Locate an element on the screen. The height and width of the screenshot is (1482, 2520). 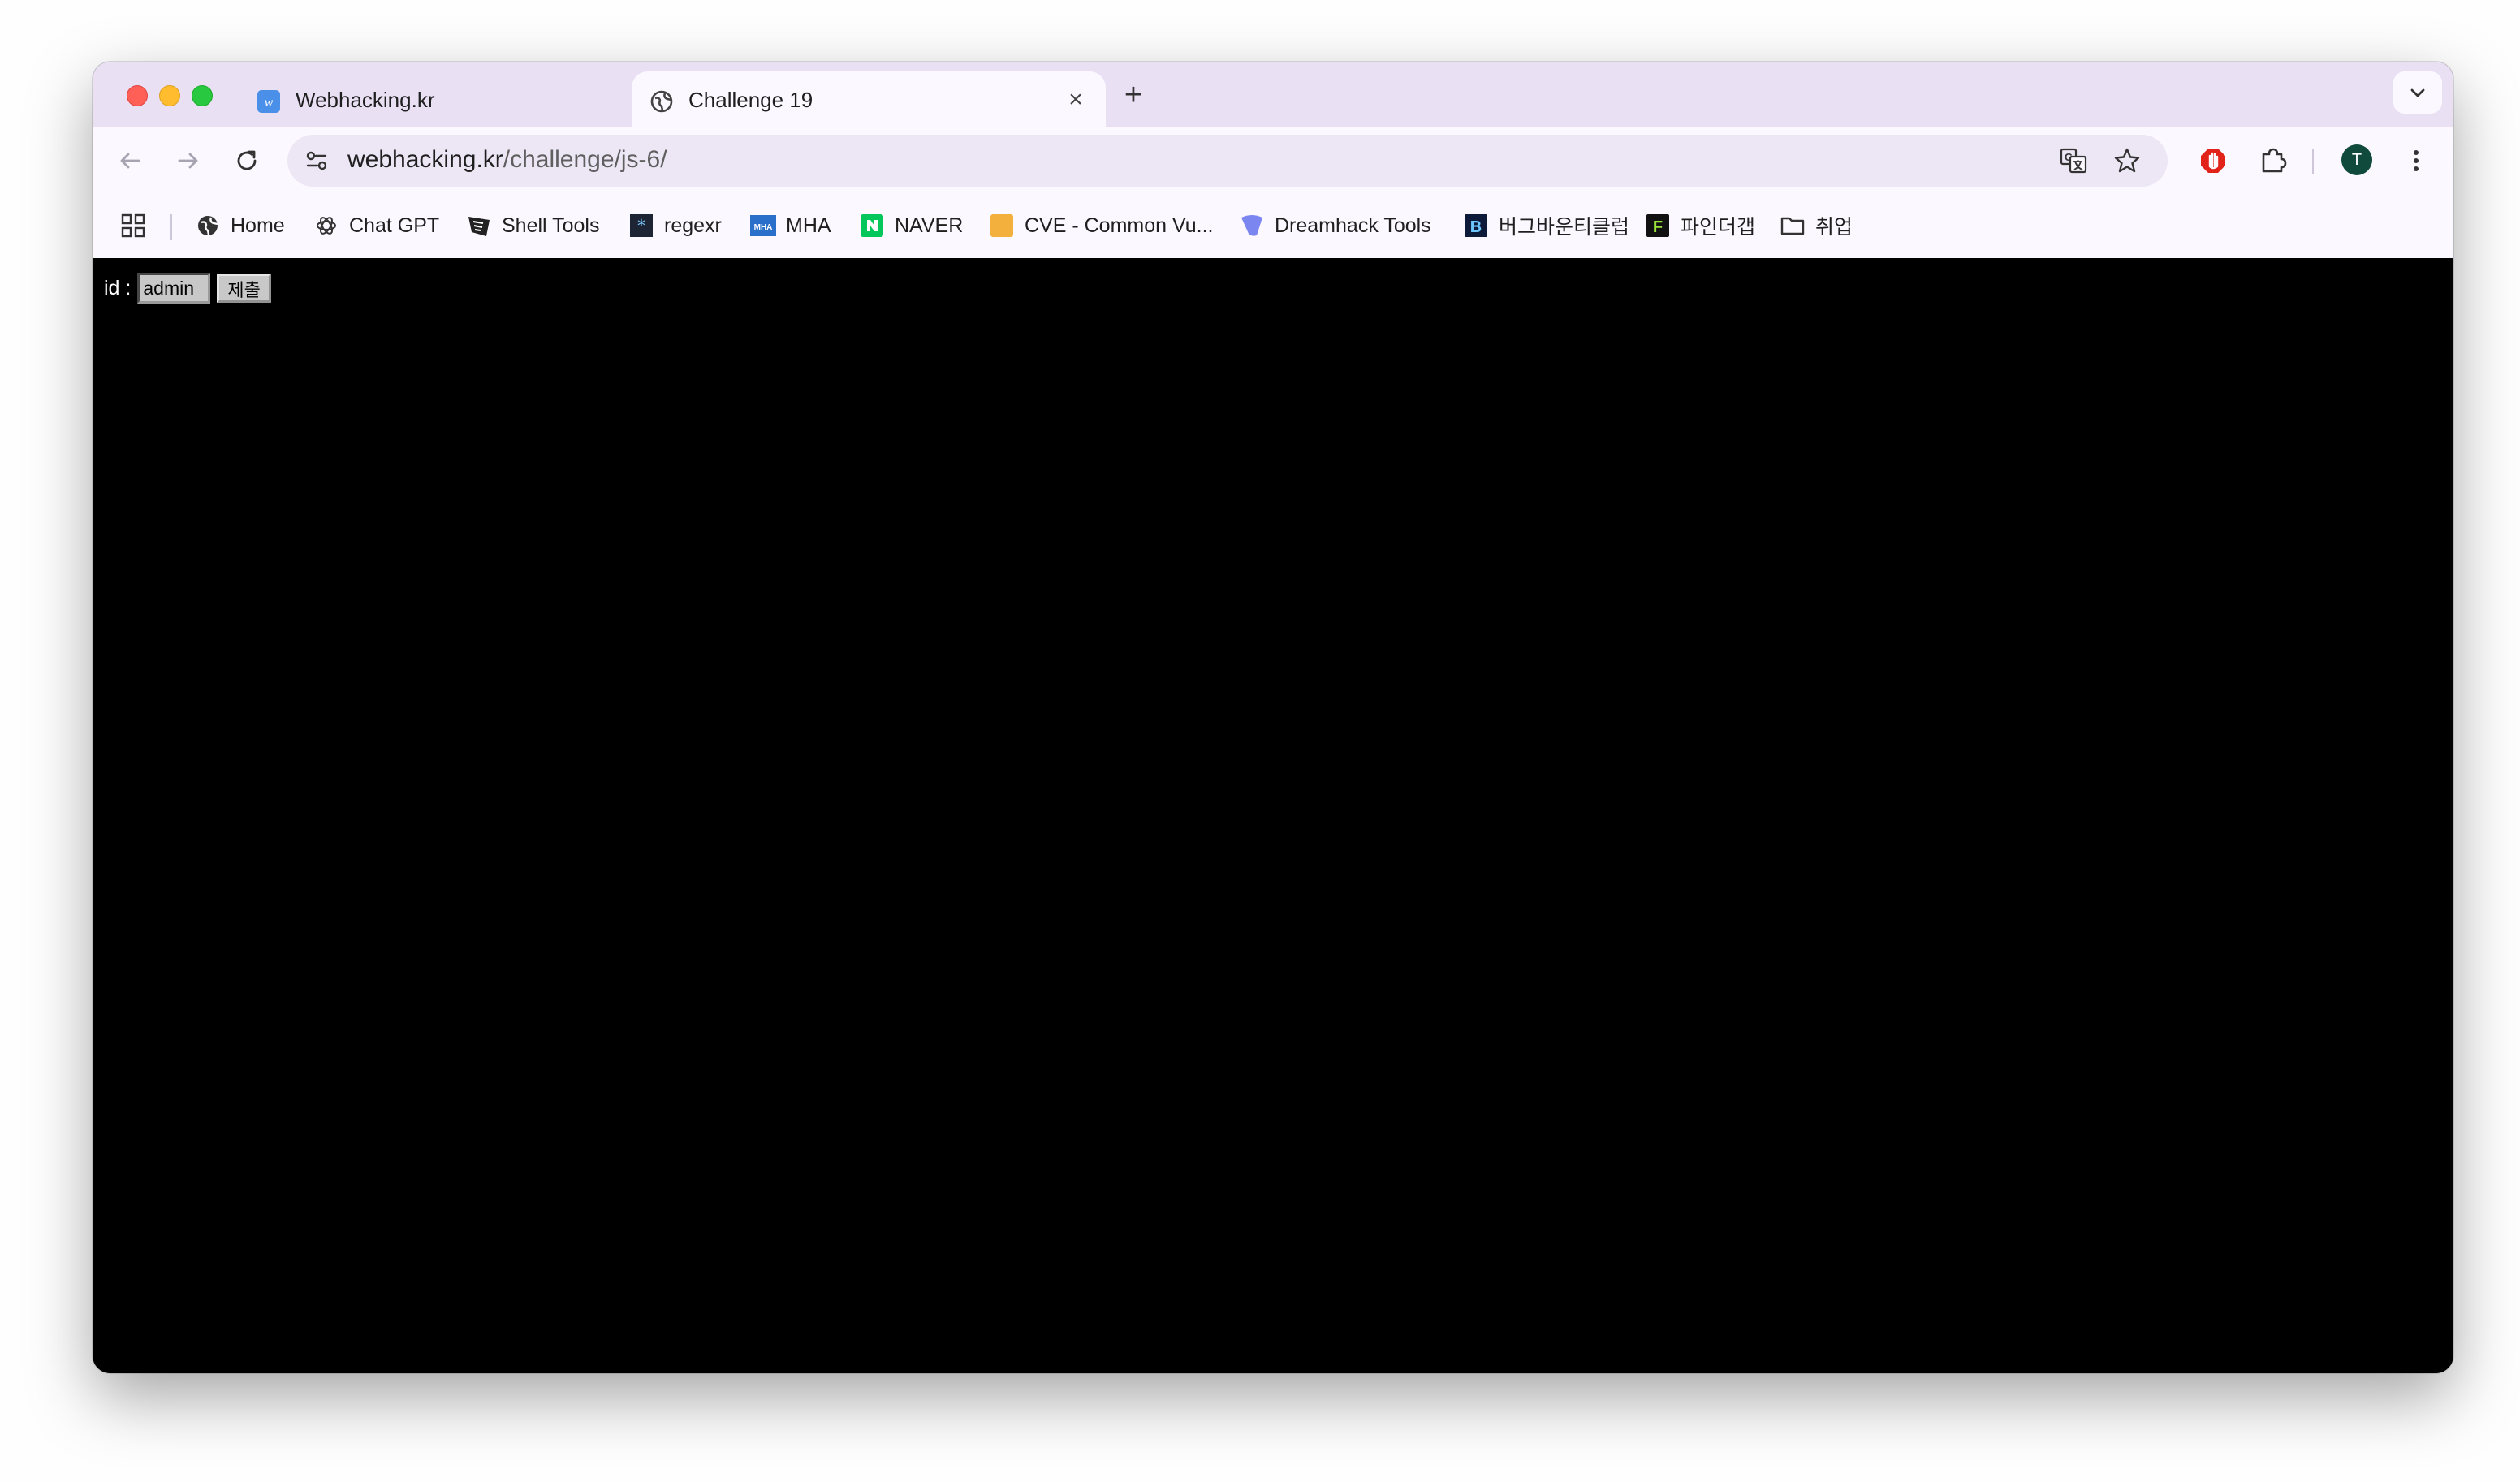
folder-icon is located at coordinates (1793, 226).